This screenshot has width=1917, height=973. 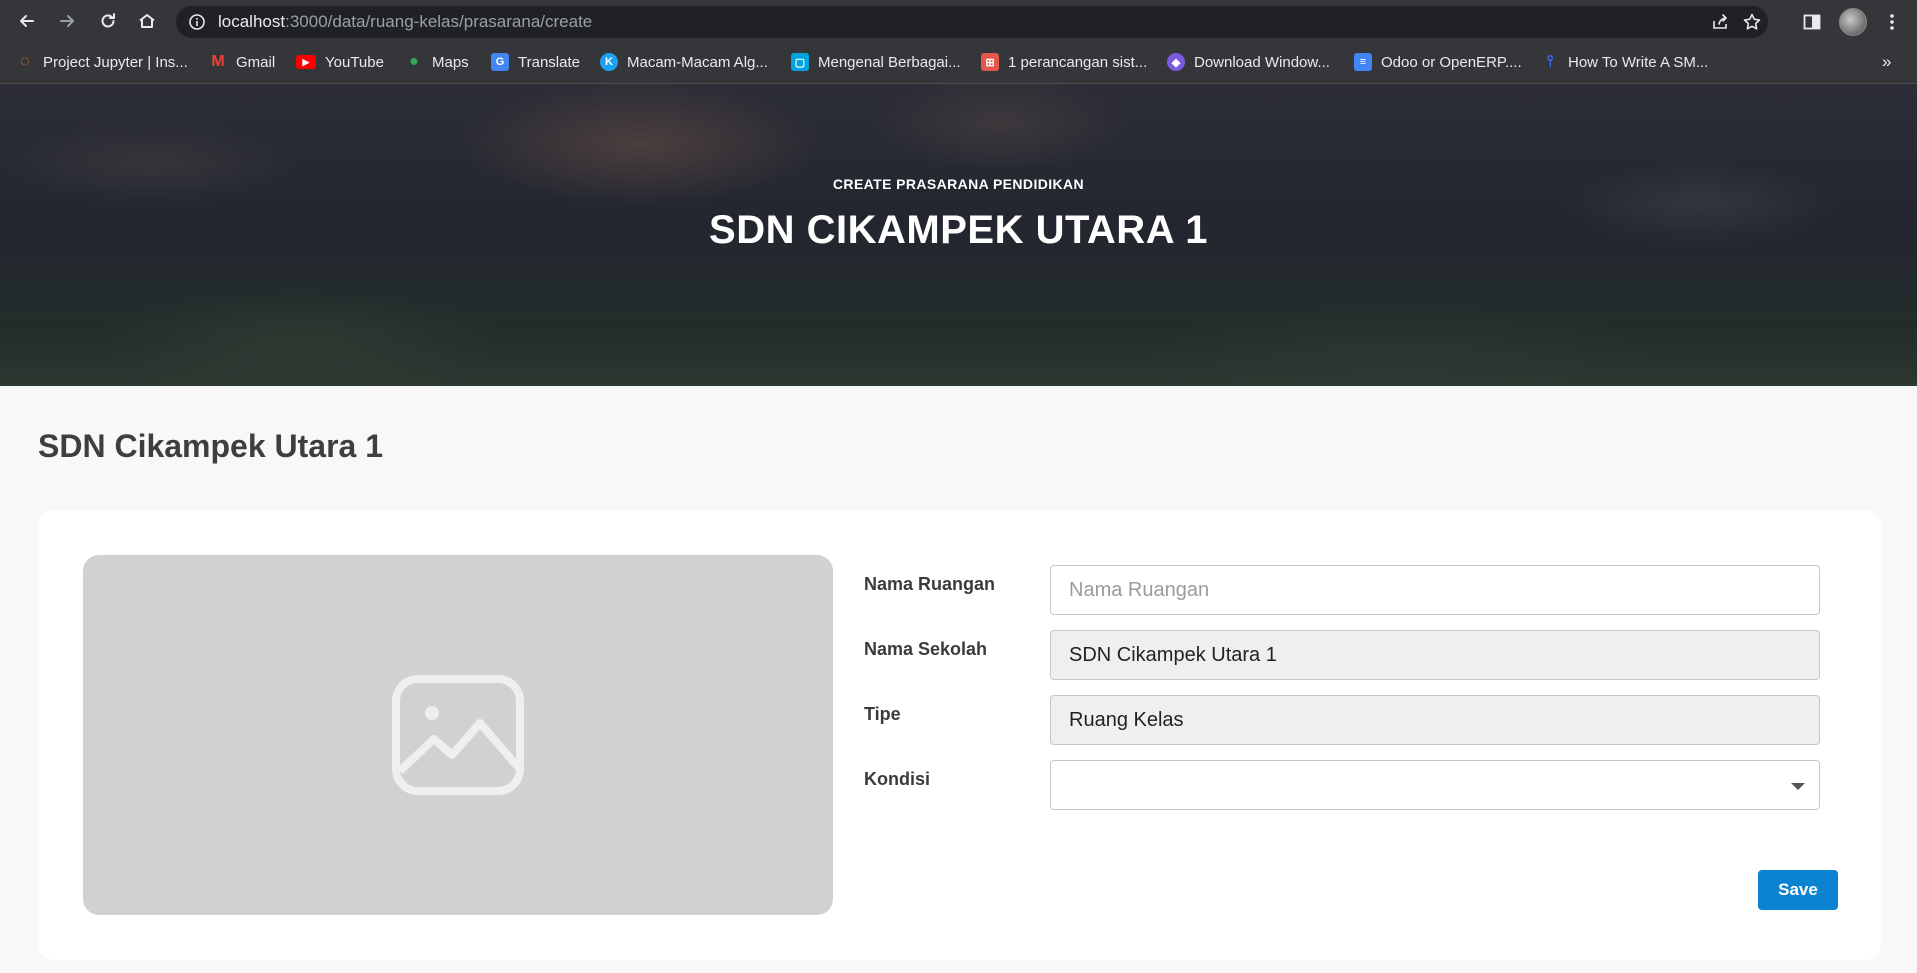 What do you see at coordinates (990, 62) in the screenshot?
I see `doc-icon: ⊞` at bounding box center [990, 62].